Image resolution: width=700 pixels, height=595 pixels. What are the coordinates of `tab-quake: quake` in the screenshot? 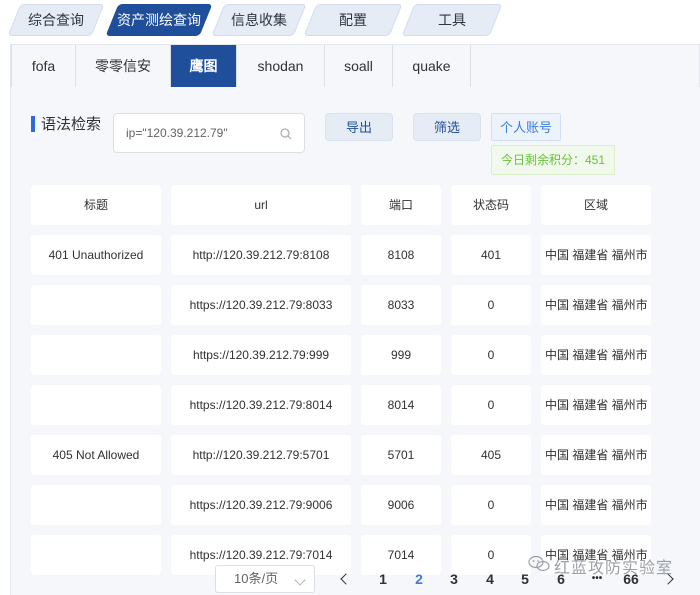 It's located at (432, 66).